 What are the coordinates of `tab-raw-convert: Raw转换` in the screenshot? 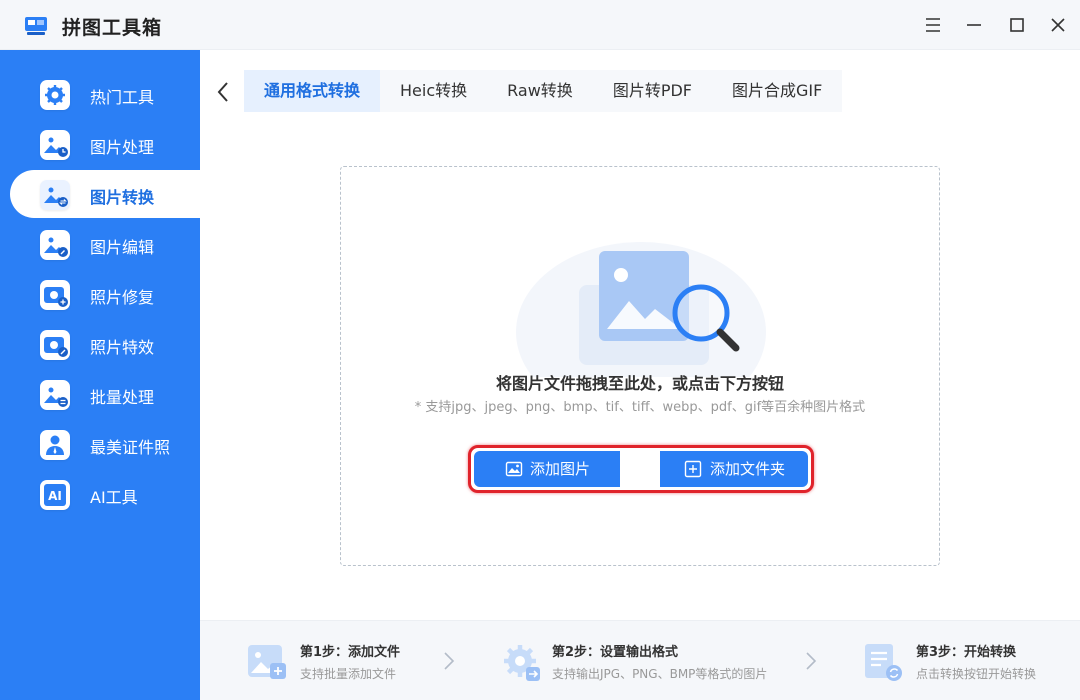 It's located at (540, 91).